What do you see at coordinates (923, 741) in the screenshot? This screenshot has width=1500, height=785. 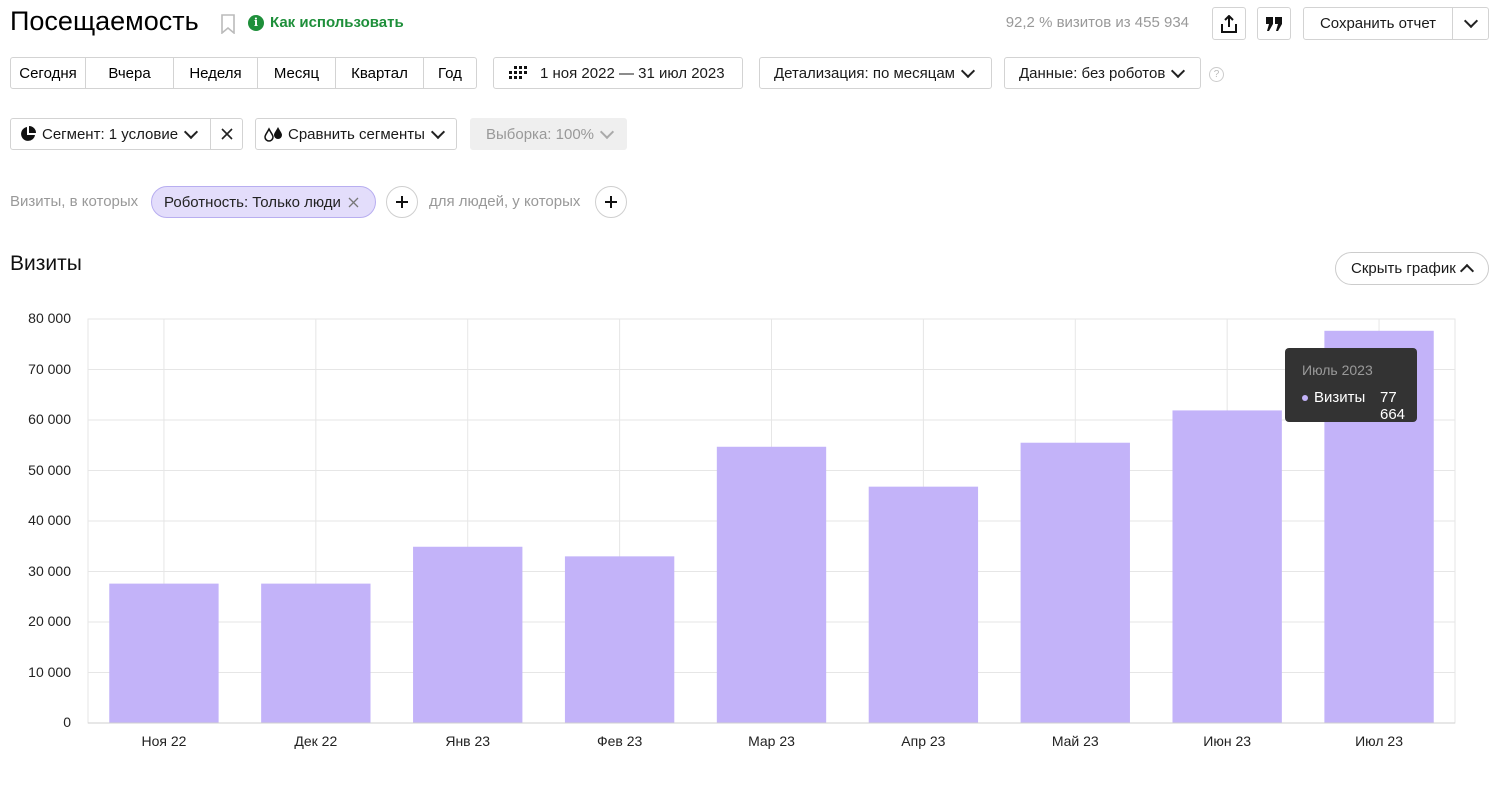 I see `x-tick-label: Апр 23` at bounding box center [923, 741].